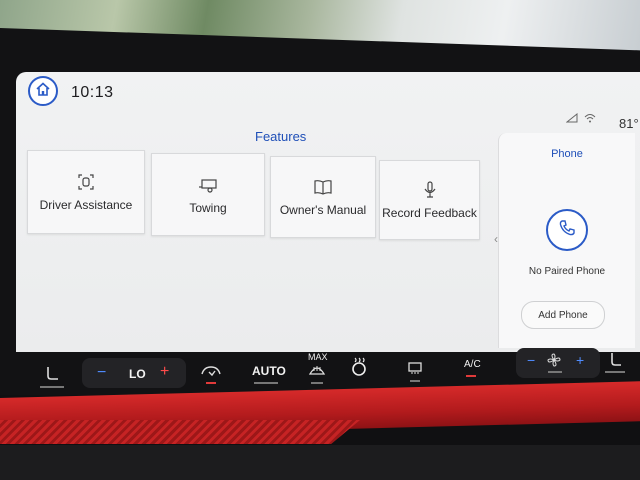  I want to click on home-button, so click(43, 91).